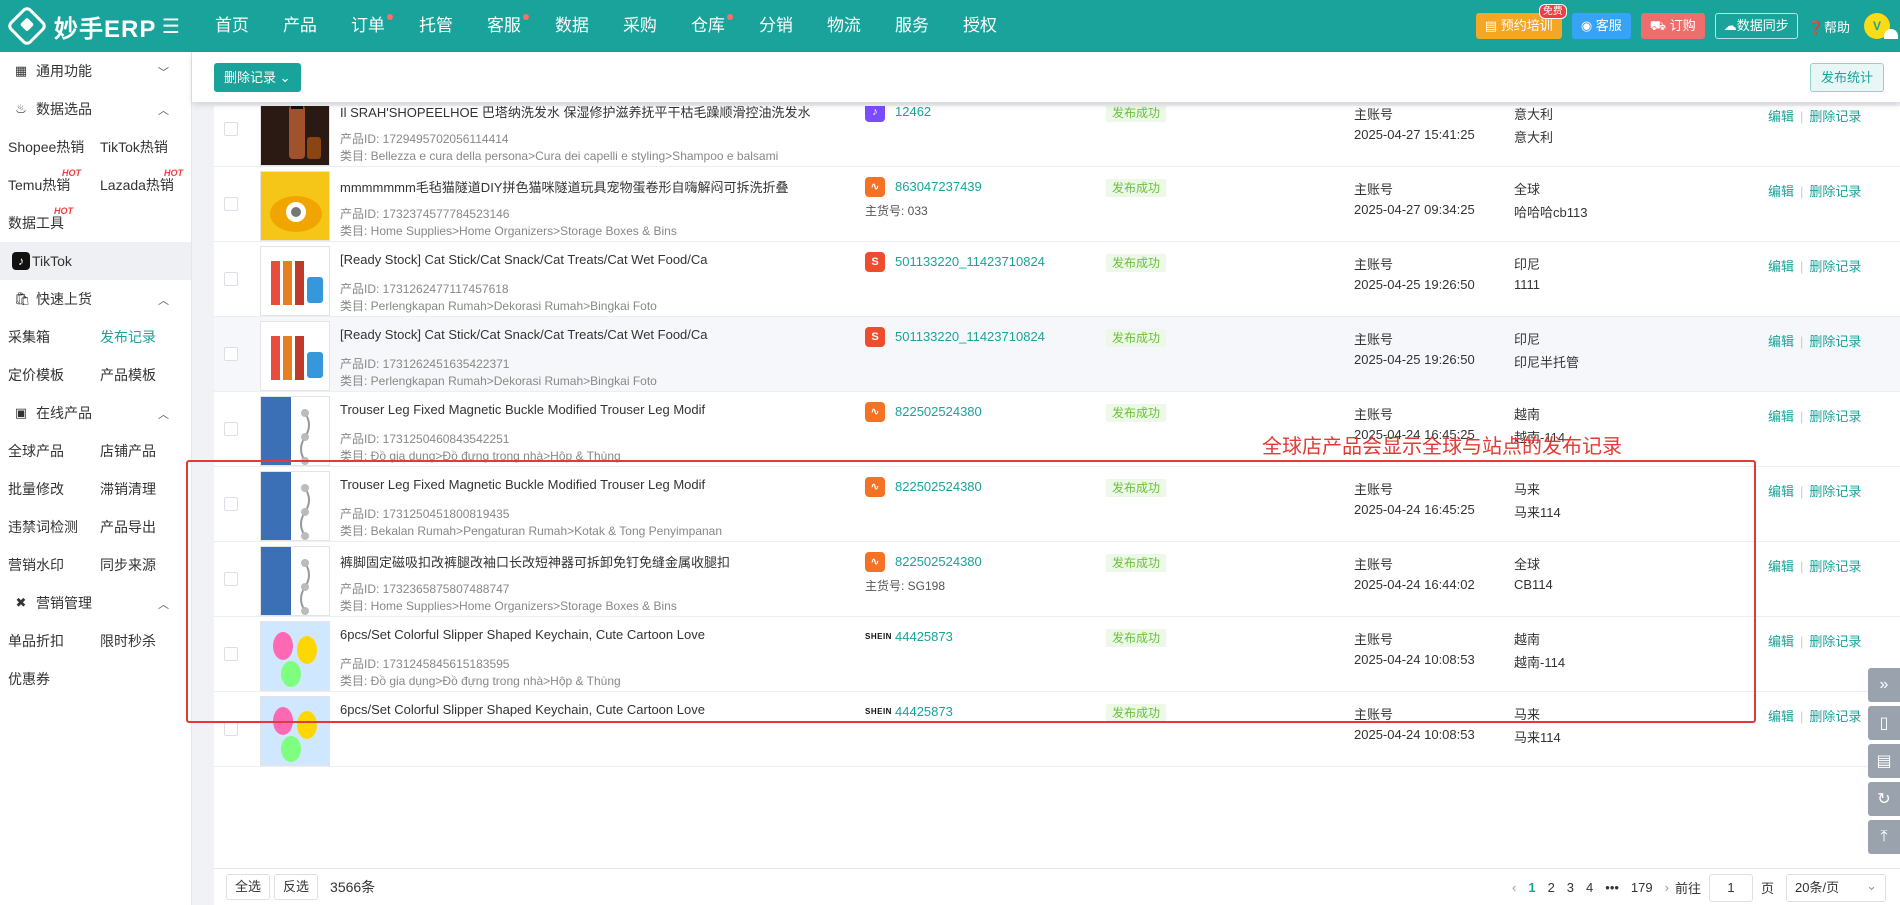  Describe the element at coordinates (46, 489) in the screenshot. I see `sidebar-item-batch-edit: 批量修改` at that location.